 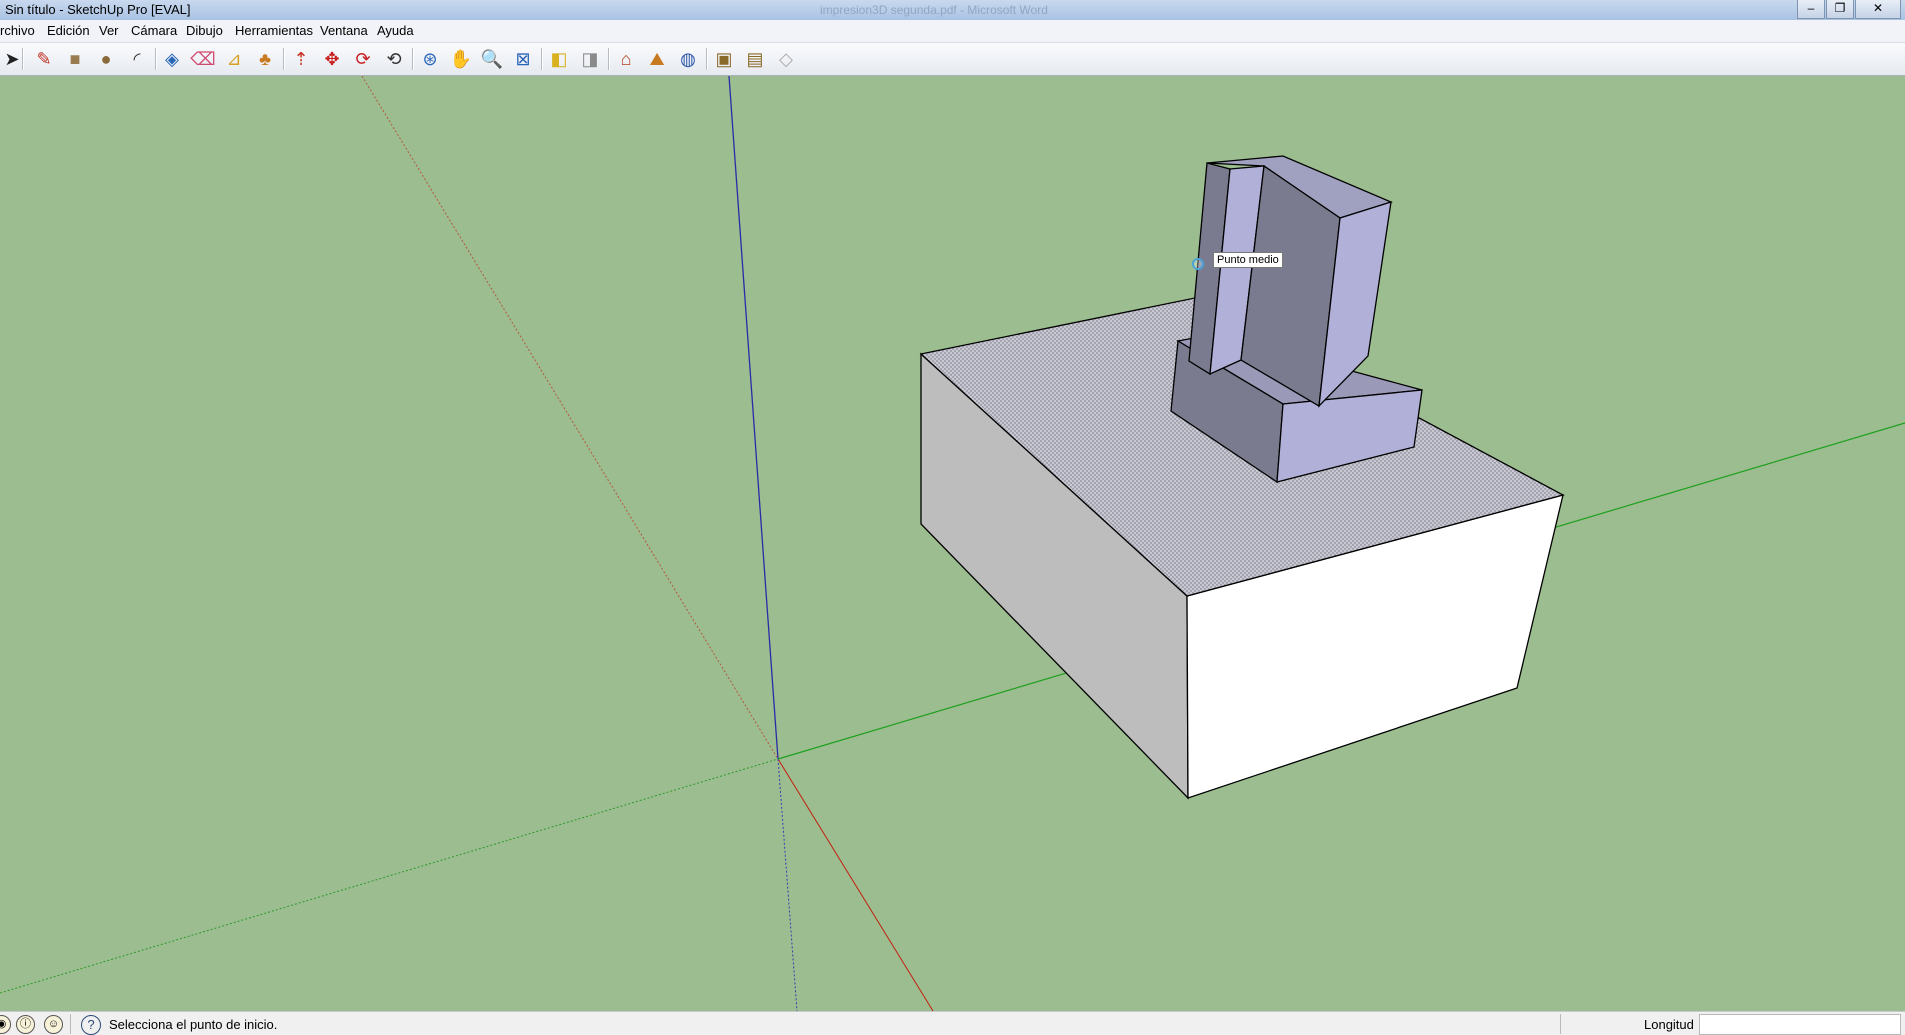 What do you see at coordinates (934, 10) in the screenshot?
I see `background-window-title: impresion3D segunda.pdf - Microsoft Word` at bounding box center [934, 10].